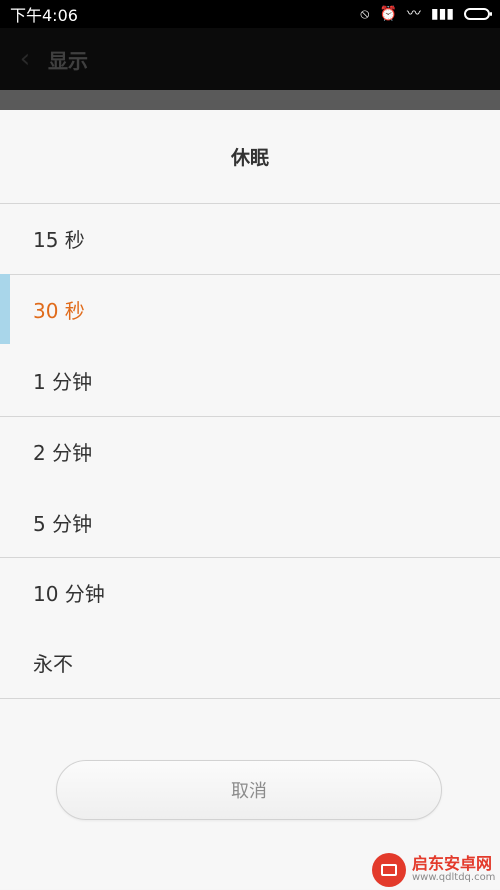  Describe the element at coordinates (442, 14) in the screenshot. I see `signal-icon: ▮▮▮` at that location.